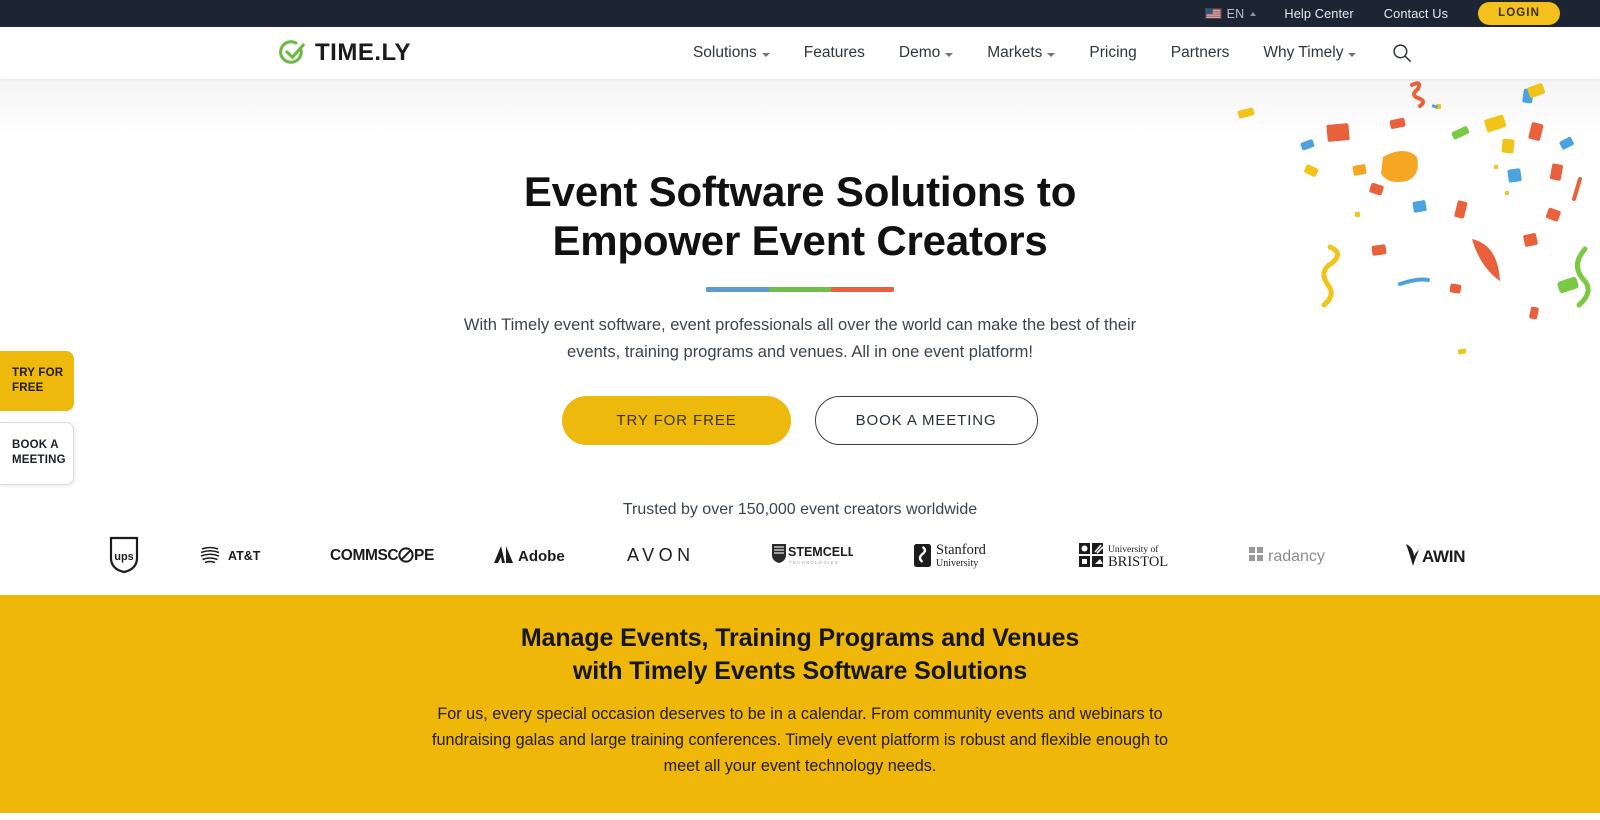 Image resolution: width=1600 pixels, height=820 pixels. I want to click on search-button, so click(1402, 53).